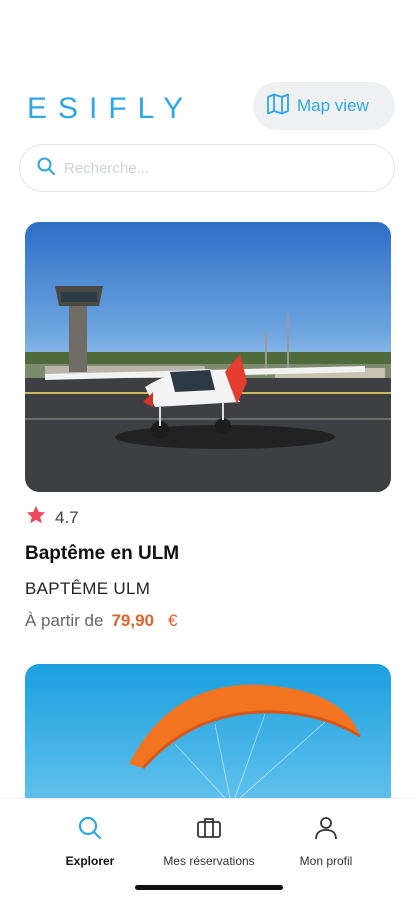 This screenshot has height=900, width=415. What do you see at coordinates (36, 517) in the screenshot?
I see `star-icon` at bounding box center [36, 517].